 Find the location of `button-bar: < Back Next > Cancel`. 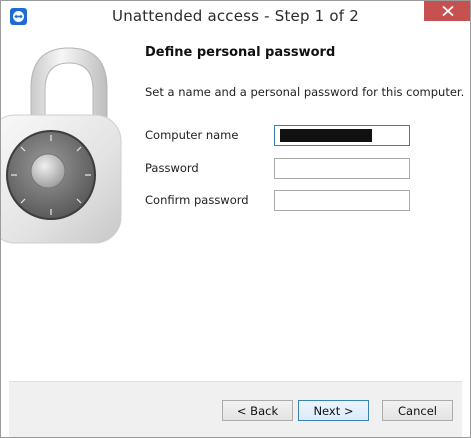

button-bar: < Back Next > Cancel is located at coordinates (235, 409).